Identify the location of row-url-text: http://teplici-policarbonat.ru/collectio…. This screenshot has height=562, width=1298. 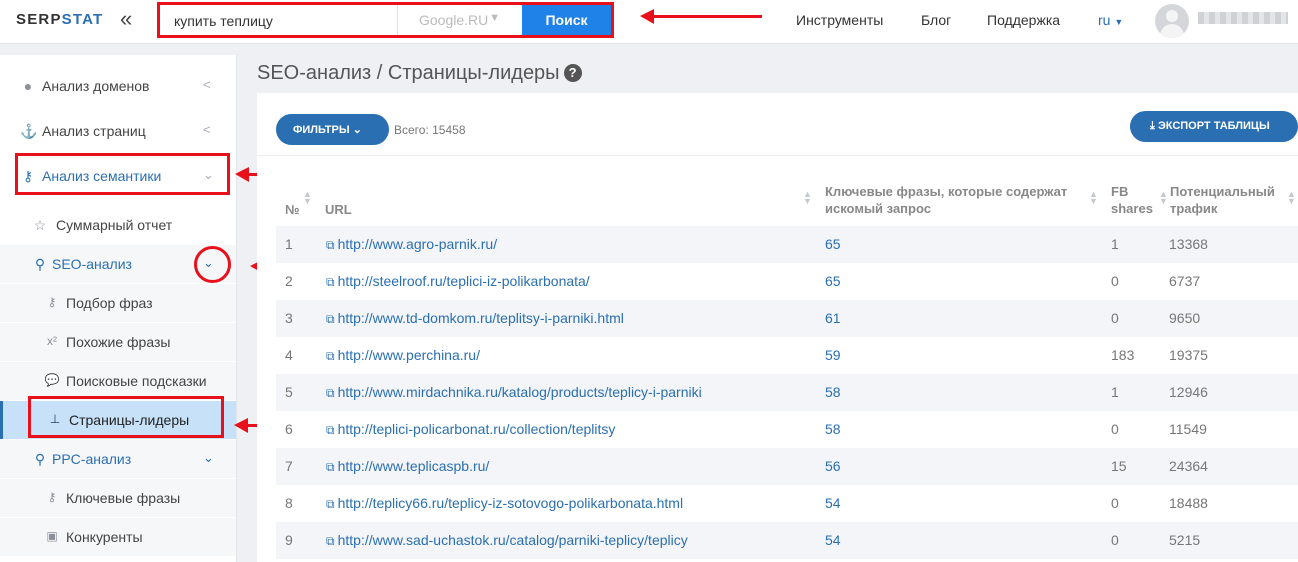
(476, 429).